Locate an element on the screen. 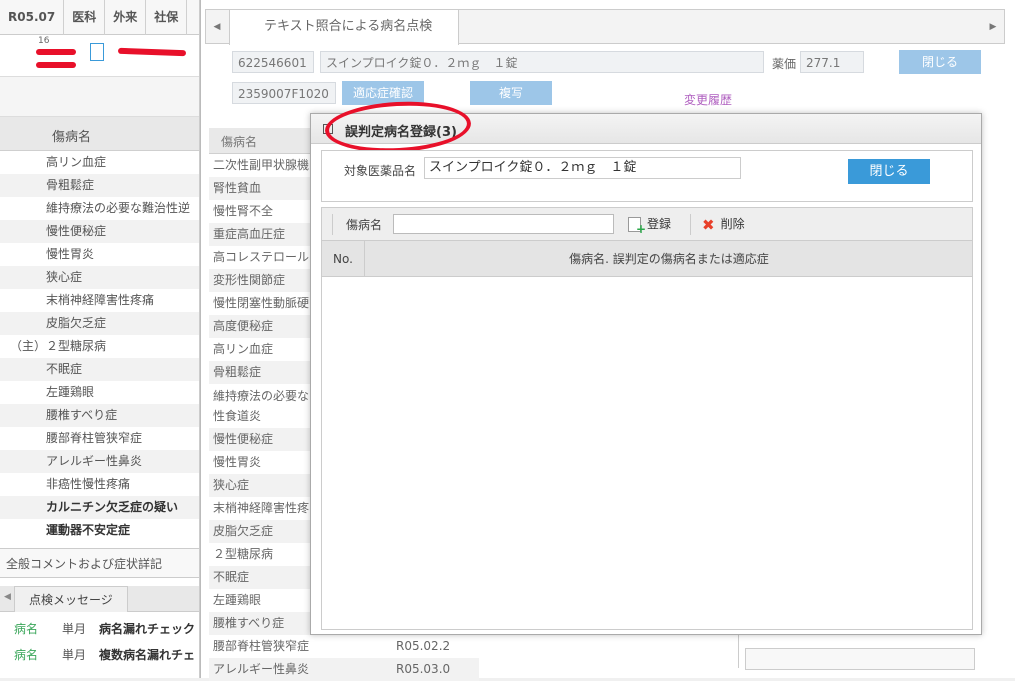 Image resolution: width=1015 pixels, height=681 pixels. tab-medical: 医科 is located at coordinates (85, 17).